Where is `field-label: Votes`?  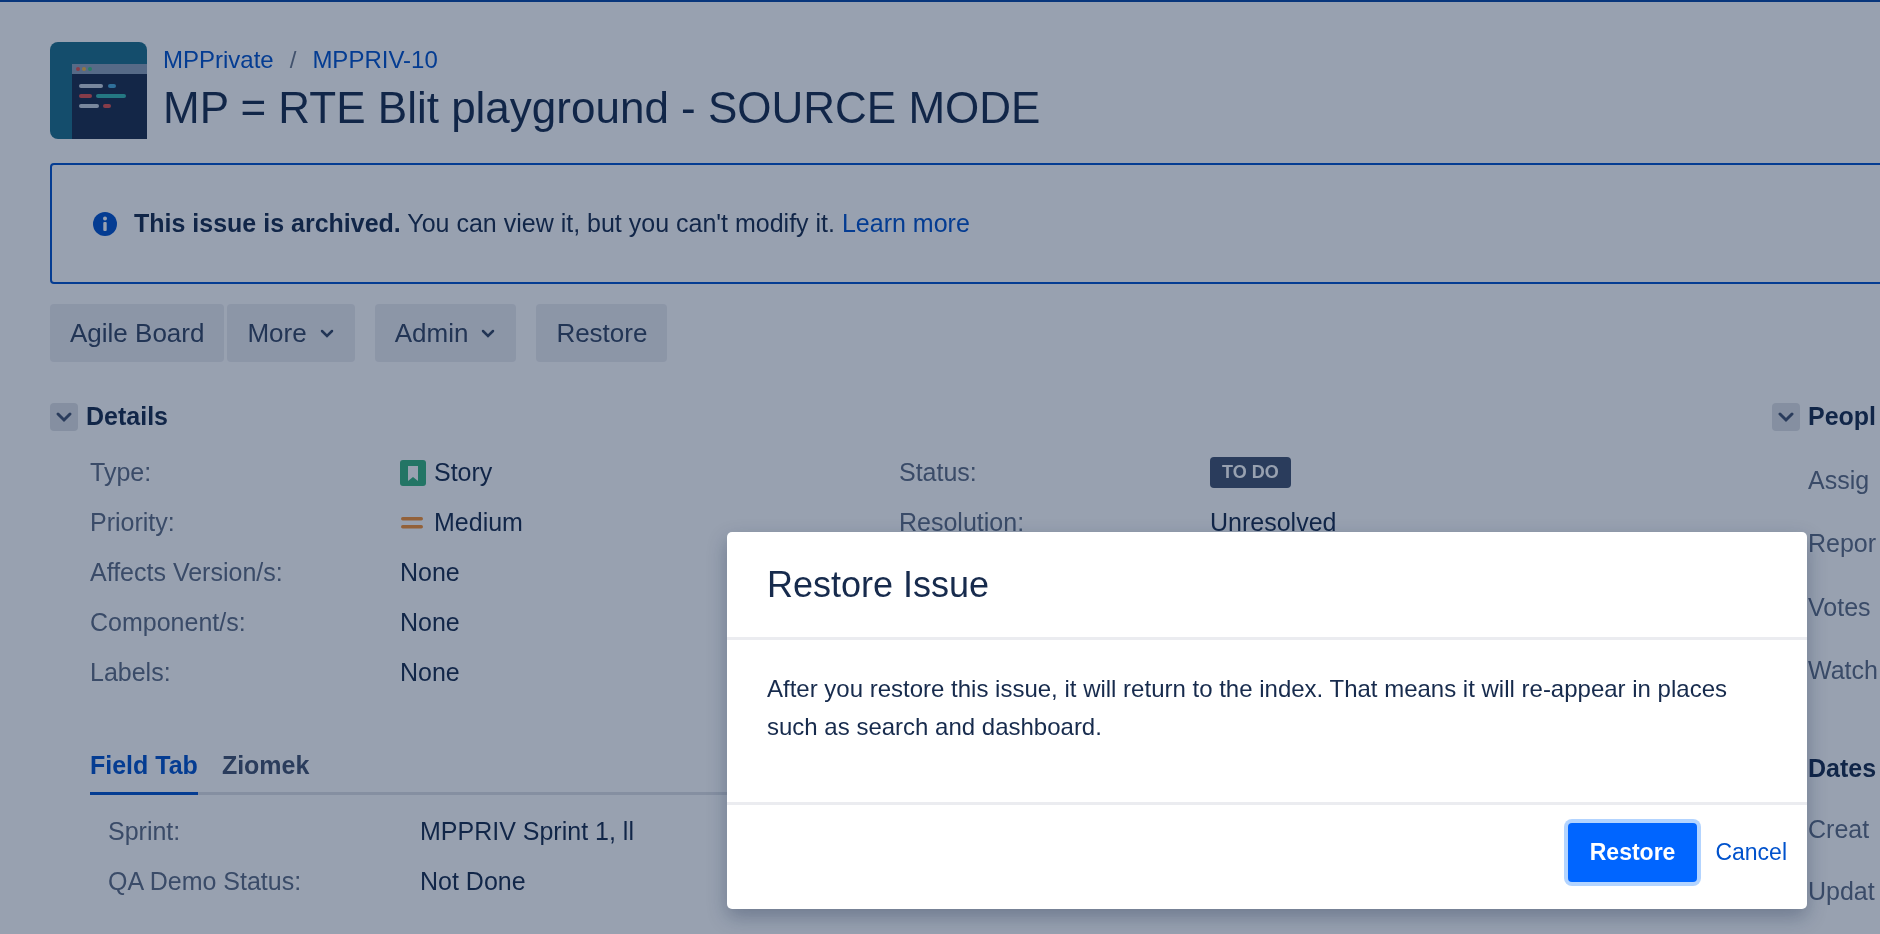
field-label: Votes is located at coordinates (1840, 607).